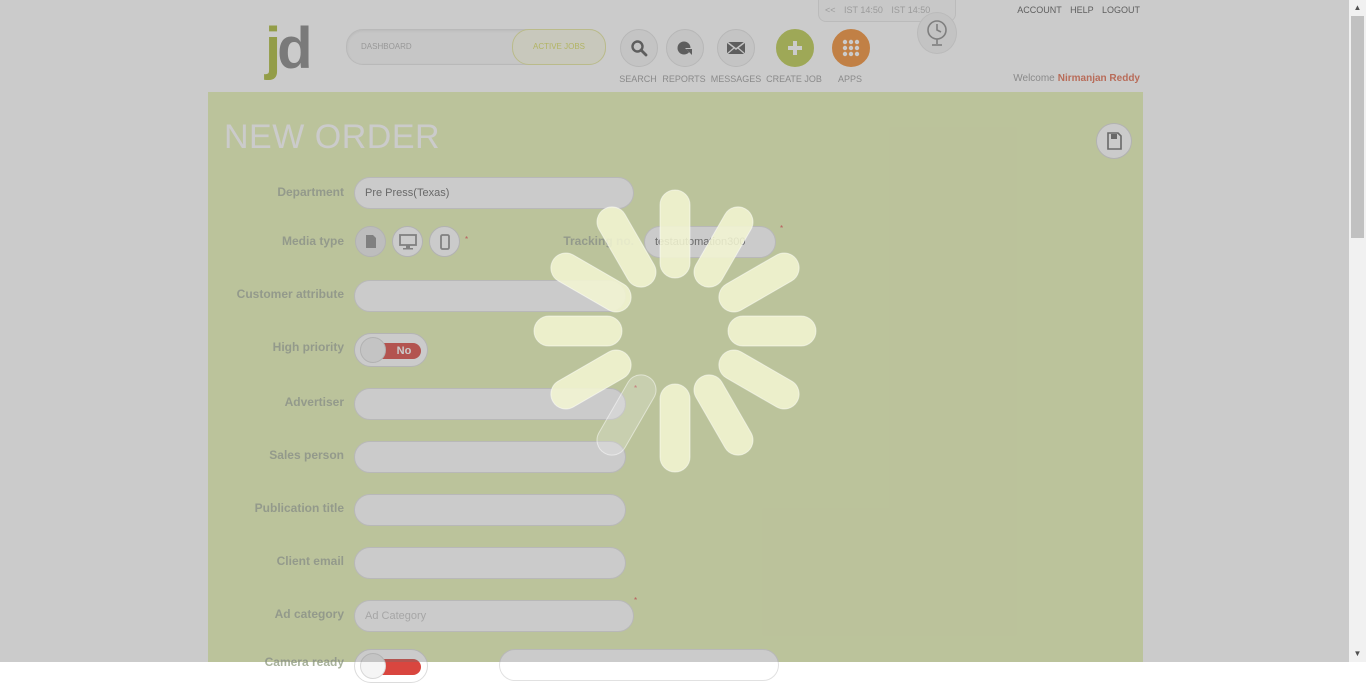 Image resolution: width=1366 pixels, height=683 pixels. What do you see at coordinates (1357, 331) in the screenshot?
I see `page-scrollbar: ▲ ▼` at bounding box center [1357, 331].